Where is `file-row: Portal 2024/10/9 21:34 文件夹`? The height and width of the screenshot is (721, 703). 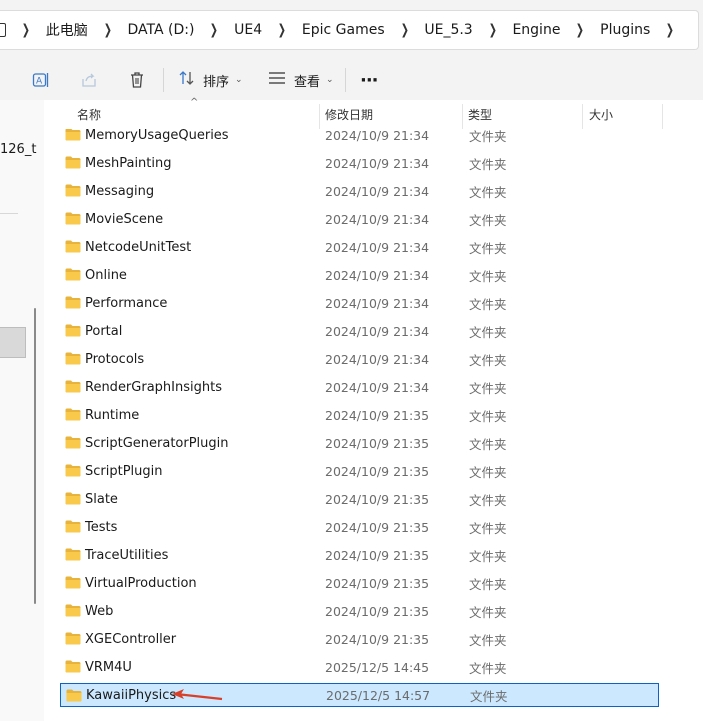 file-row: Portal 2024/10/9 21:34 文件夹 is located at coordinates (359, 331).